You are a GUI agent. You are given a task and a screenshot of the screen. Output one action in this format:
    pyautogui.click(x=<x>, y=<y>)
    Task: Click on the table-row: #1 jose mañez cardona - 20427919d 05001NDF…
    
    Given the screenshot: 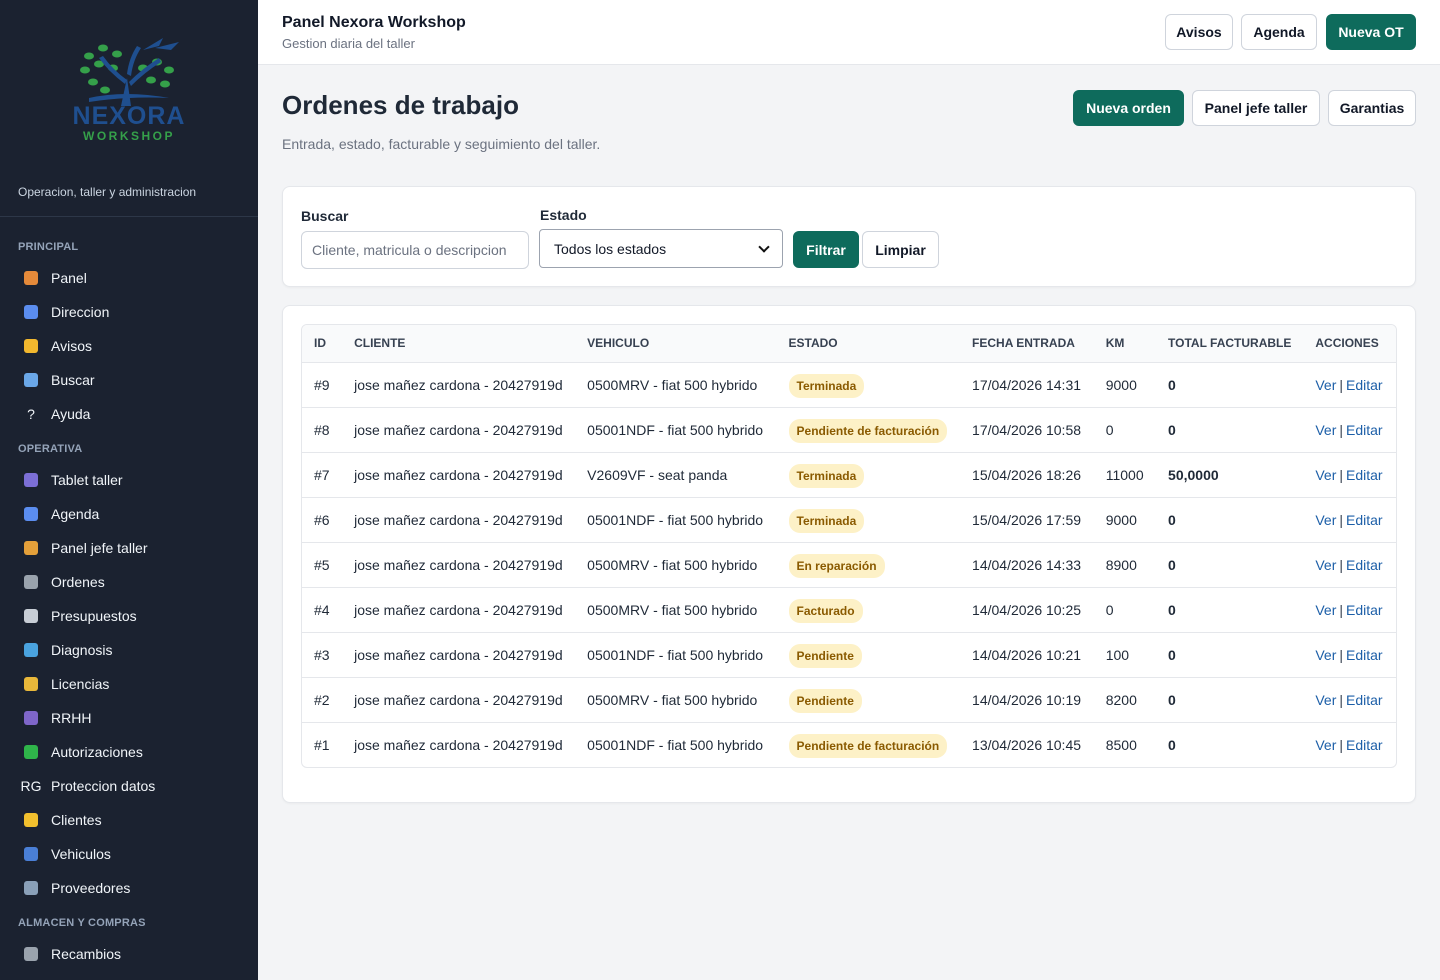 What is the action you would take?
    pyautogui.click(x=849, y=744)
    